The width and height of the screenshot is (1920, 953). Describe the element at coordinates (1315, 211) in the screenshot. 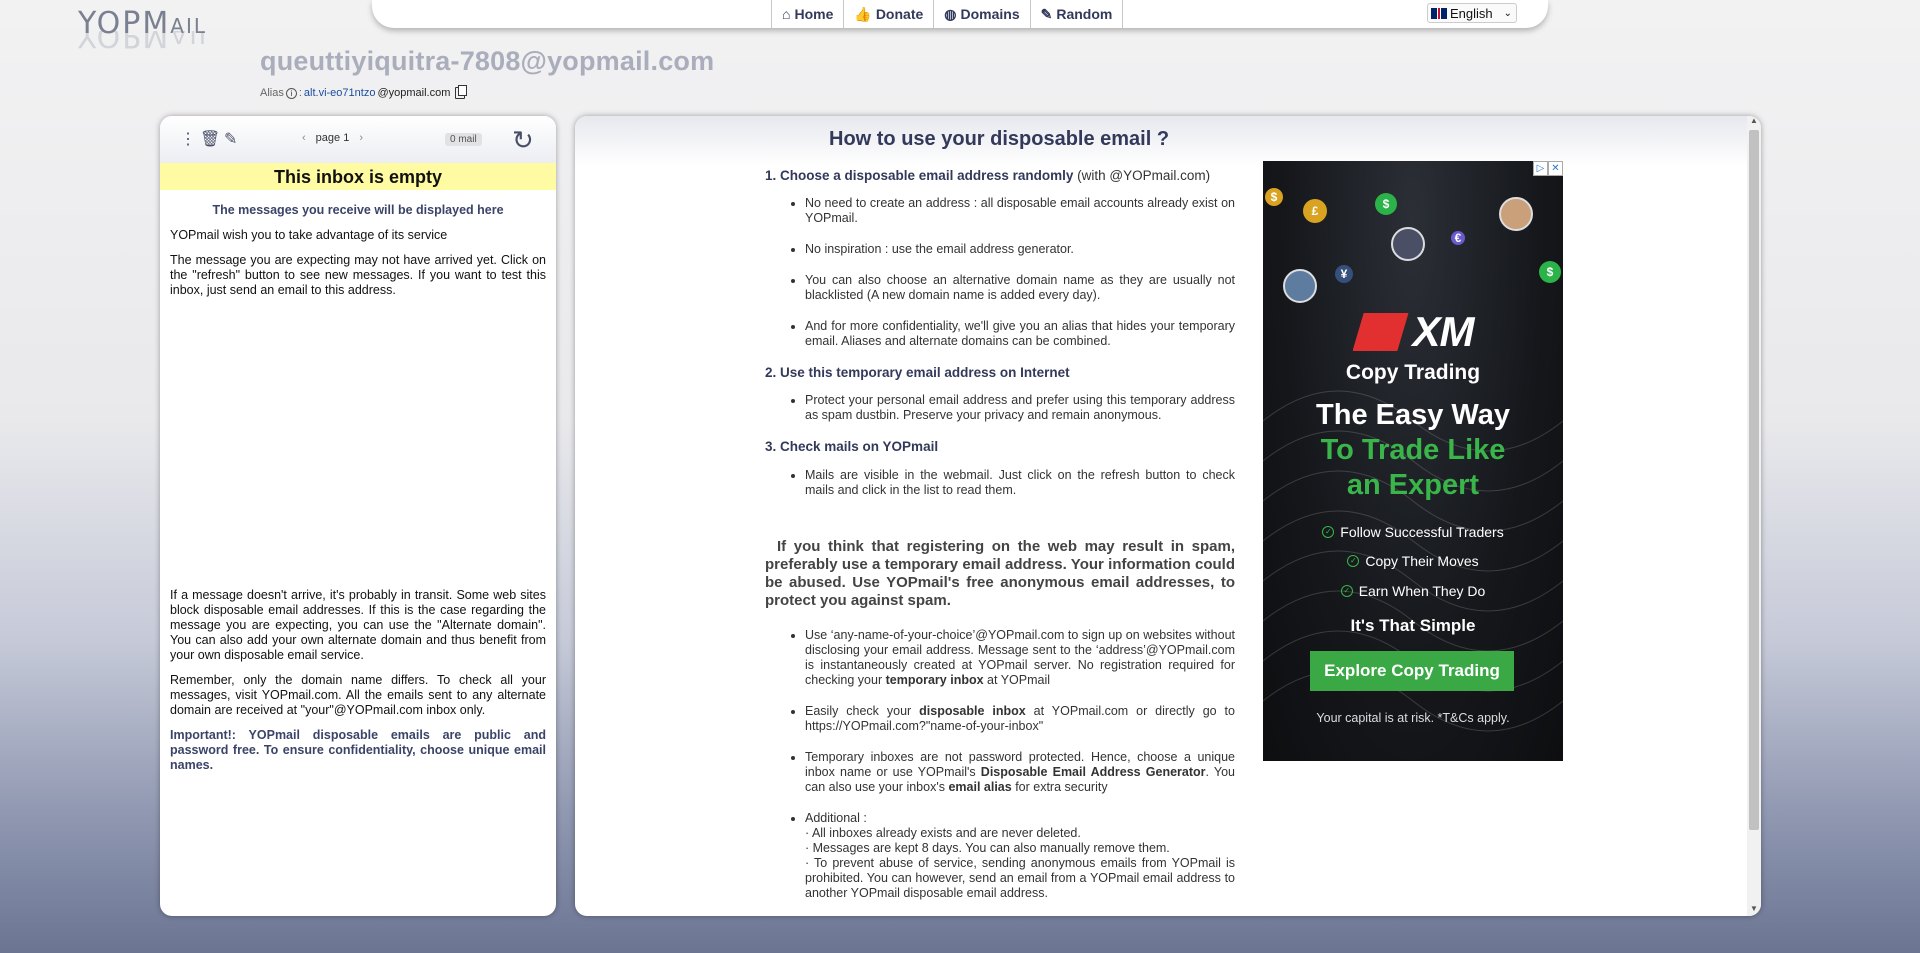

I see `coin-pound-icon: £` at that location.